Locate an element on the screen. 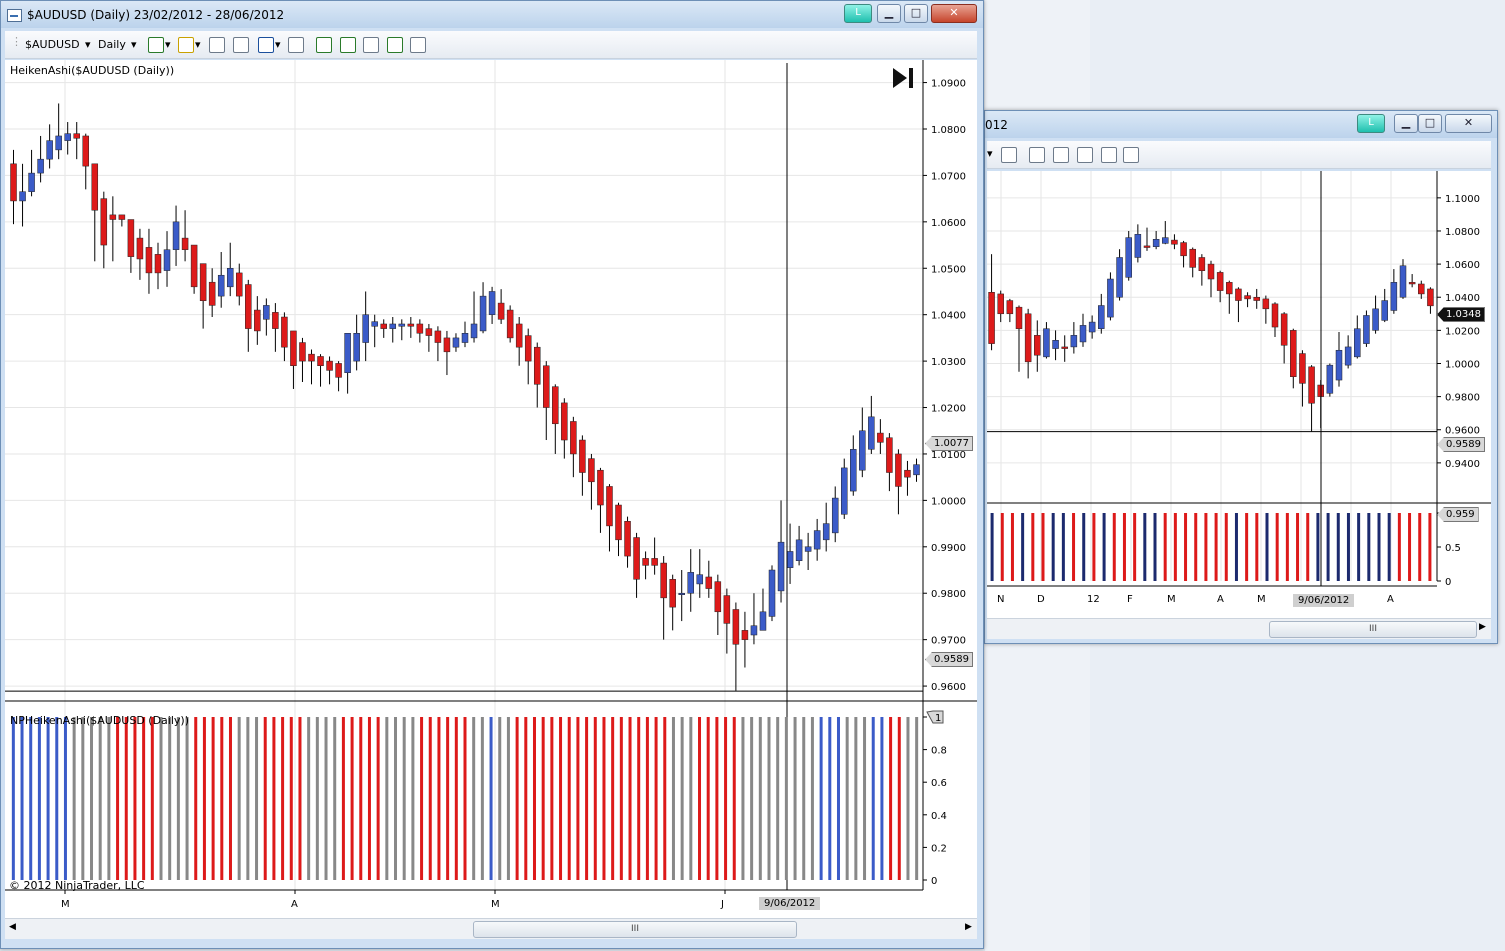  interval-selector: Daily is located at coordinates (112, 44).